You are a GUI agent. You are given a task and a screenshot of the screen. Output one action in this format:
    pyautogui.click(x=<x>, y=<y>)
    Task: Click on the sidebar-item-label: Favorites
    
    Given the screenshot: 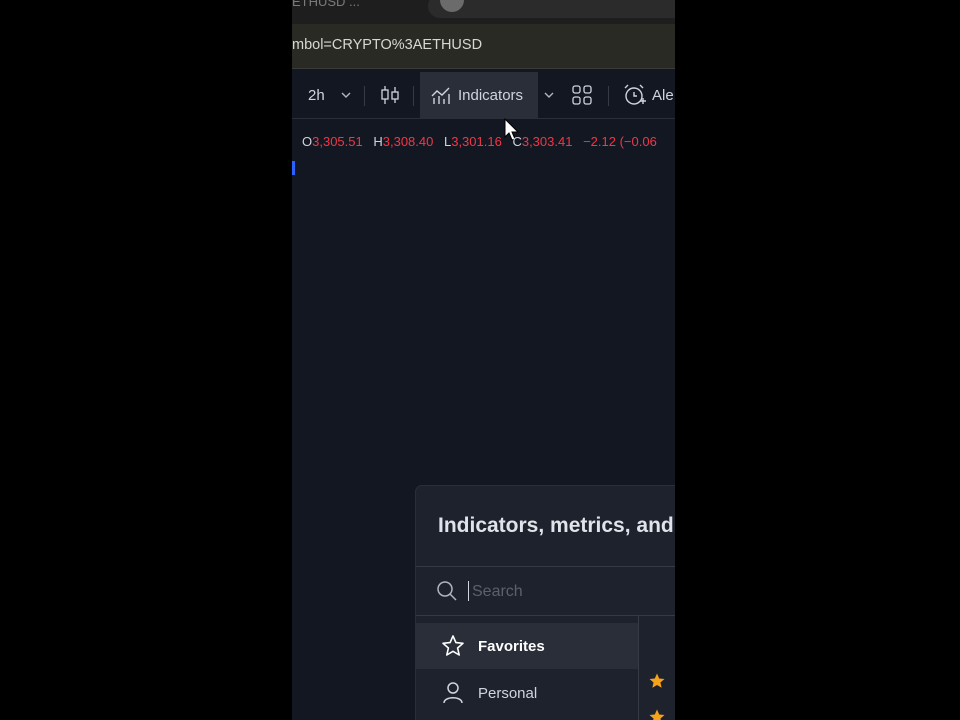 What is the action you would take?
    pyautogui.click(x=511, y=646)
    